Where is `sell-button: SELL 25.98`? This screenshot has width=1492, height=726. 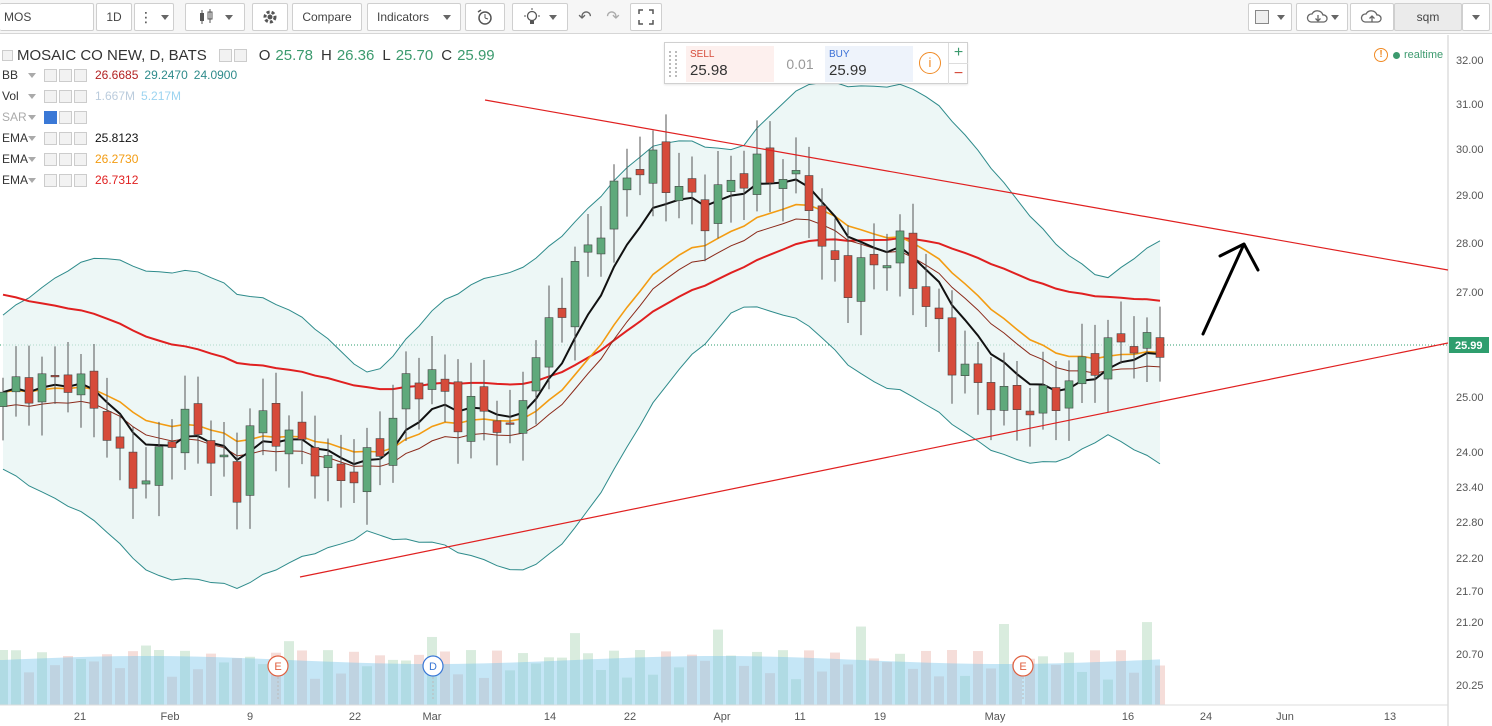
sell-button: SELL 25.98 is located at coordinates (730, 64).